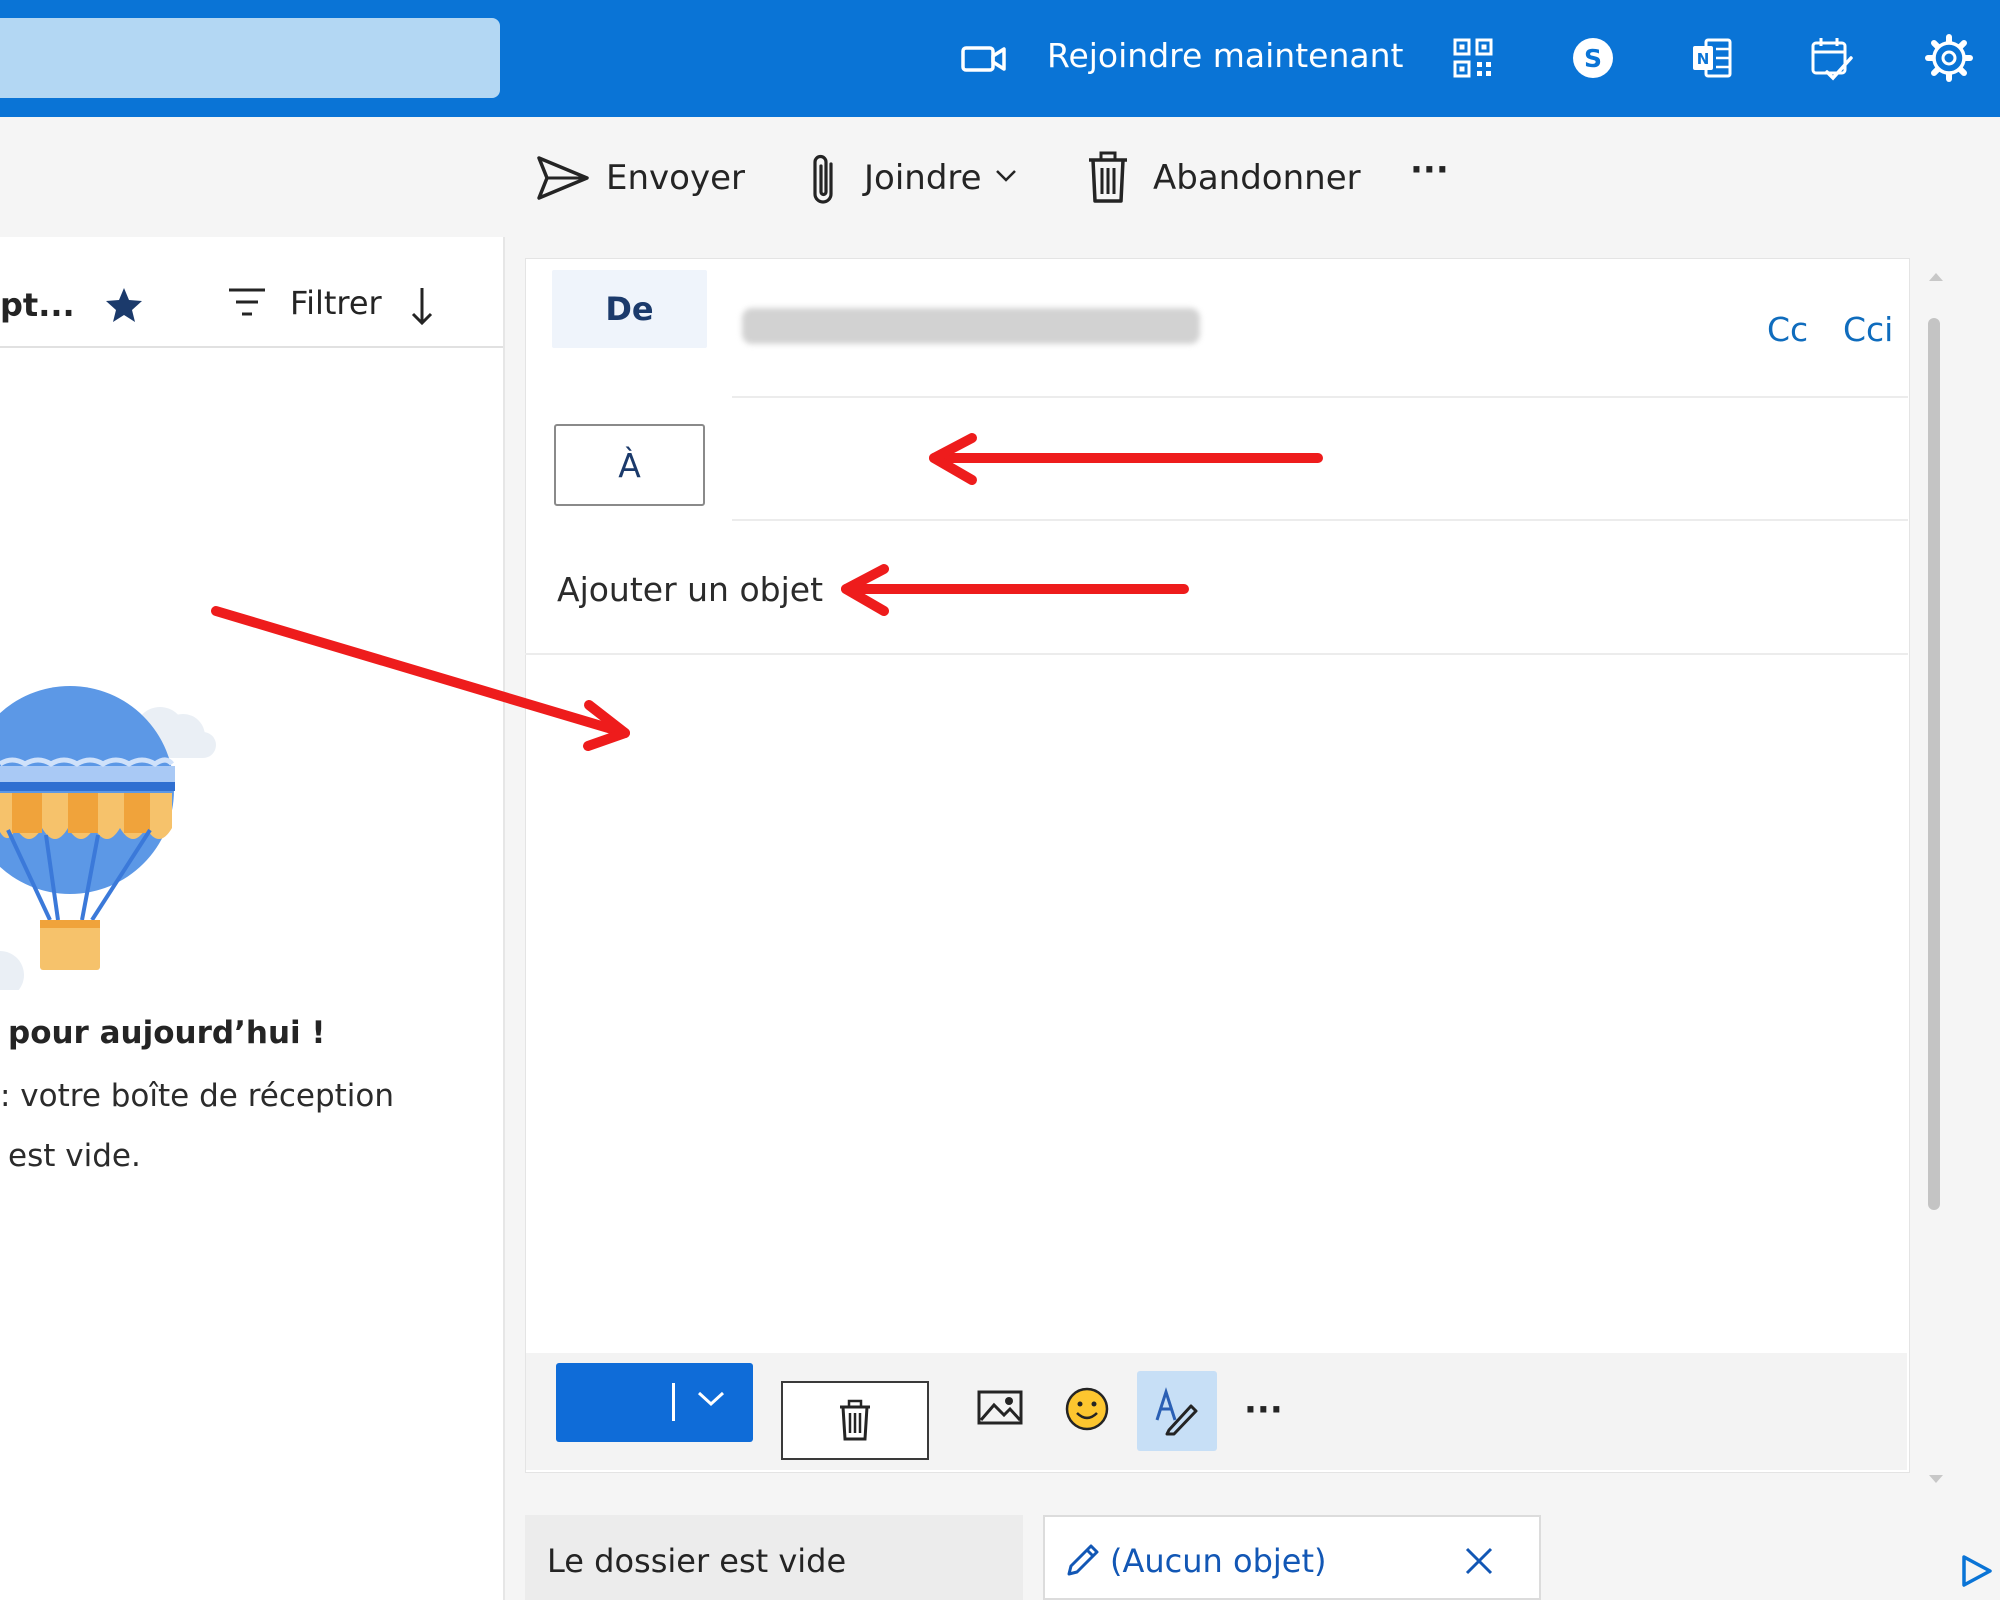 This screenshot has width=2000, height=1600. I want to click on scrollbar-thumb, so click(1934, 764).